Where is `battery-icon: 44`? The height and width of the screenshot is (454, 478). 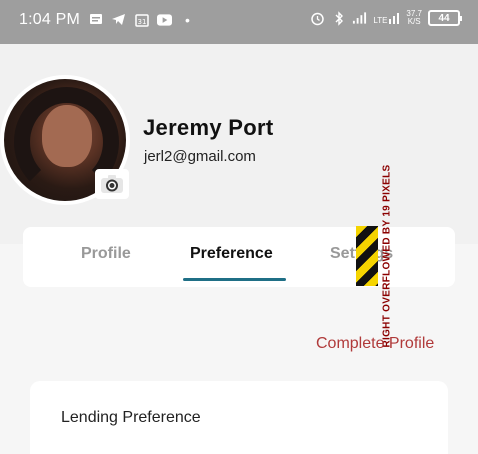
battery-icon: 44 is located at coordinates (445, 18).